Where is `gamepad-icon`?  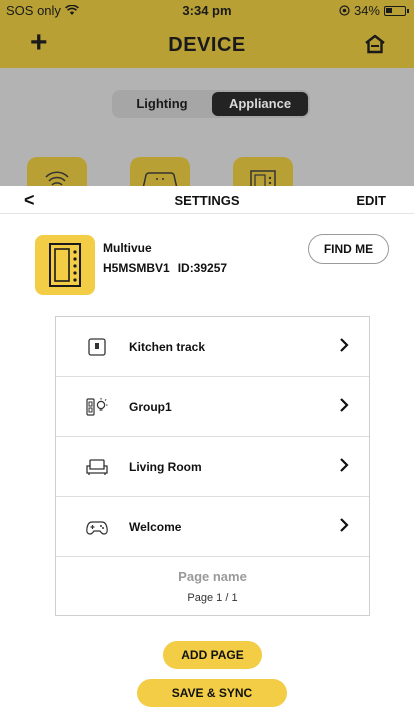 gamepad-icon is located at coordinates (97, 528).